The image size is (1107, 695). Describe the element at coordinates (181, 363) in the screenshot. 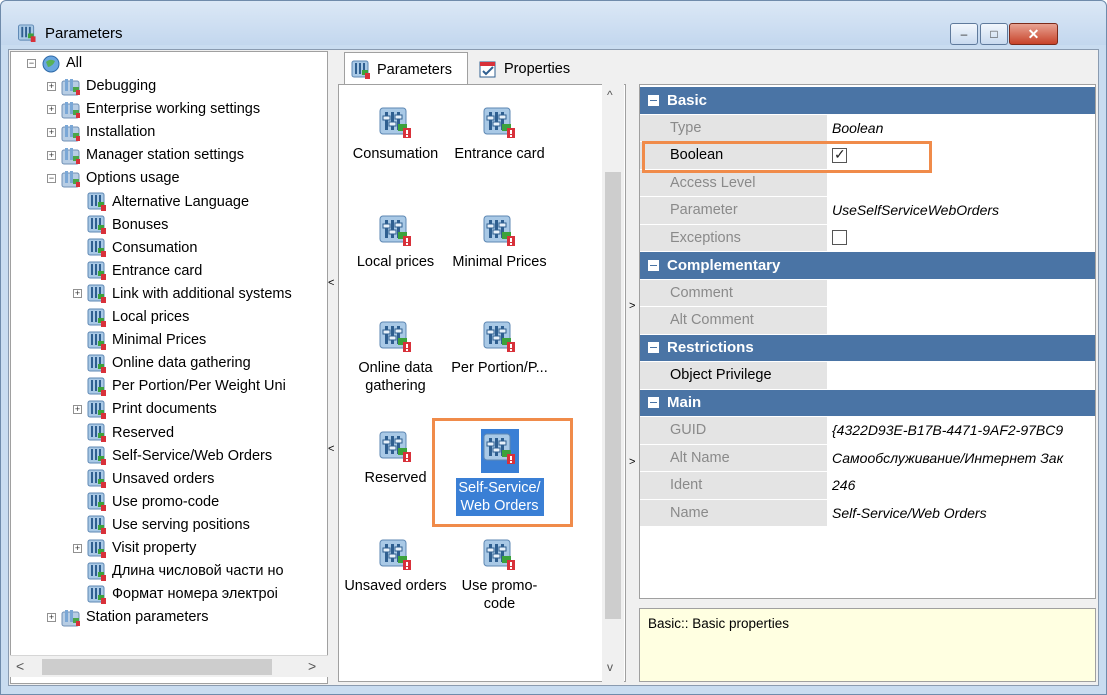

I see `tree-item-label: Online data gathering` at that location.